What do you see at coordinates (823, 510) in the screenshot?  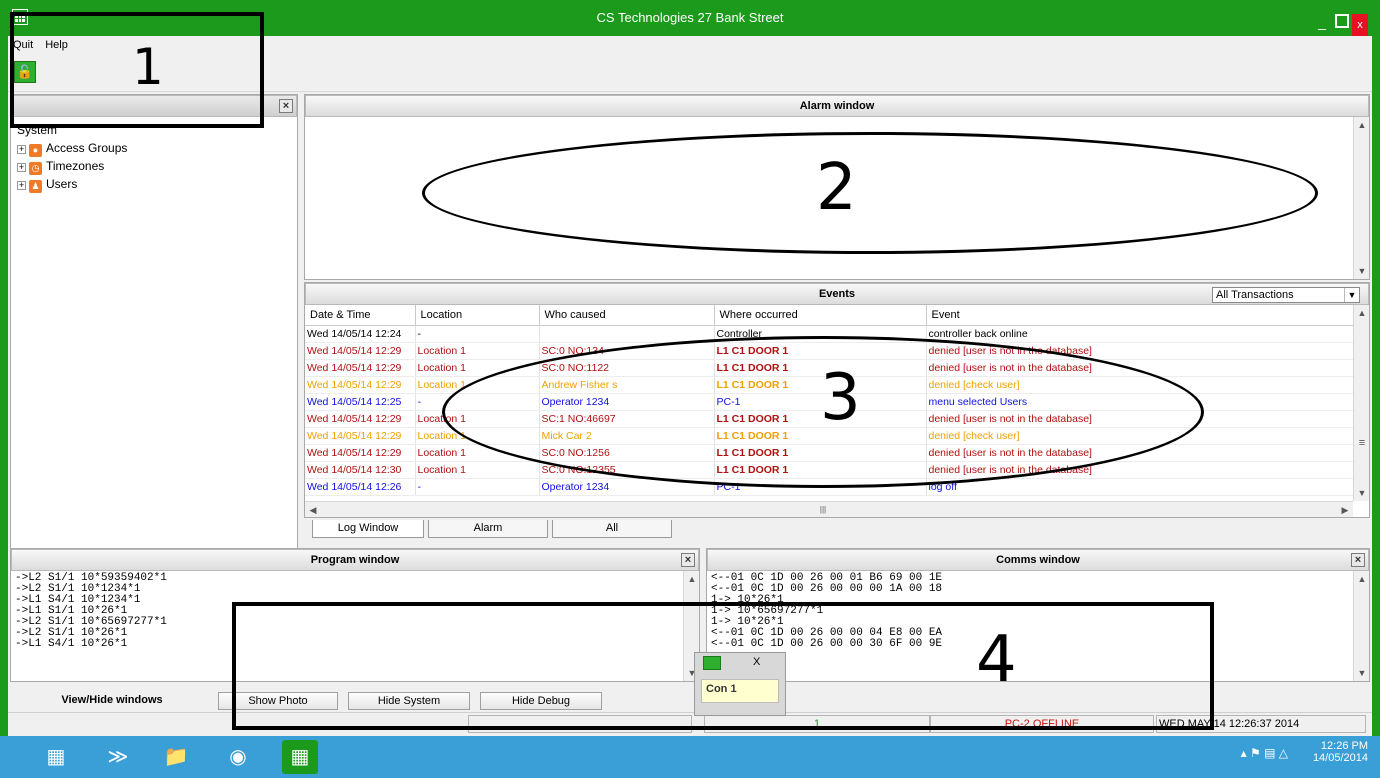 I see `scroll-thumb: |||` at bounding box center [823, 510].